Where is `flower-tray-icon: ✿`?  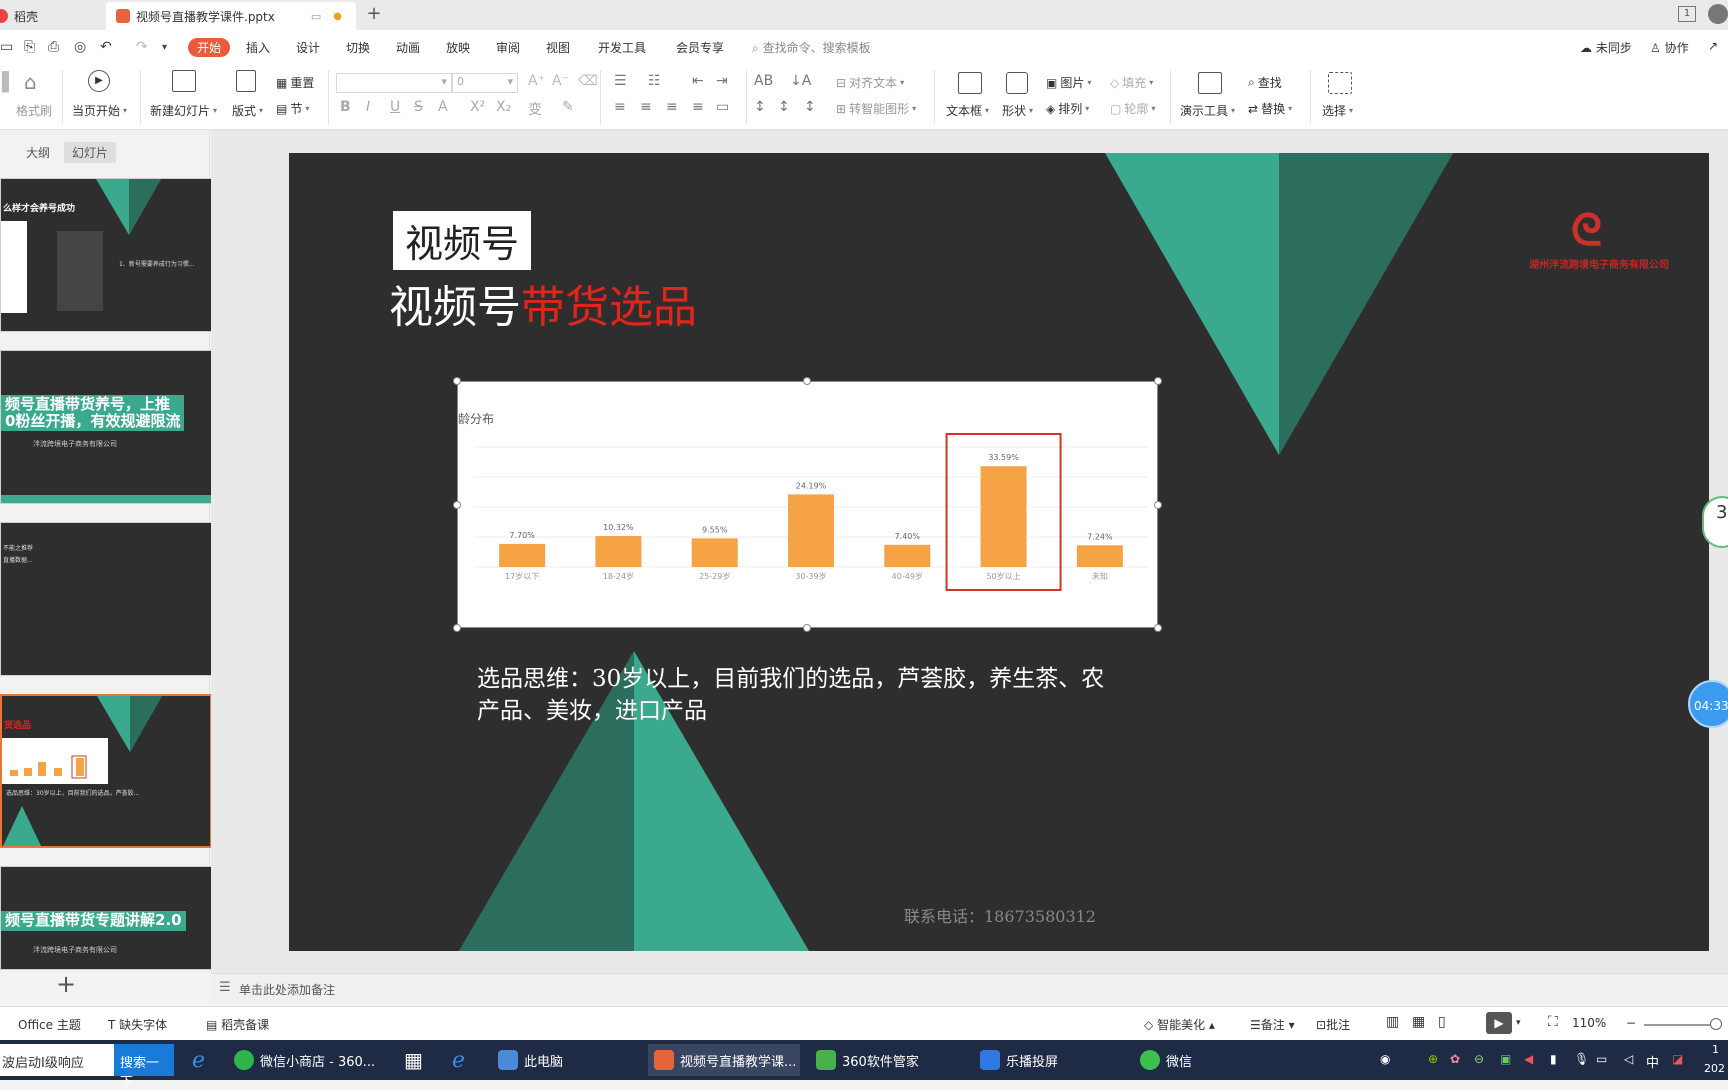
flower-tray-icon: ✿ is located at coordinates (1455, 1059).